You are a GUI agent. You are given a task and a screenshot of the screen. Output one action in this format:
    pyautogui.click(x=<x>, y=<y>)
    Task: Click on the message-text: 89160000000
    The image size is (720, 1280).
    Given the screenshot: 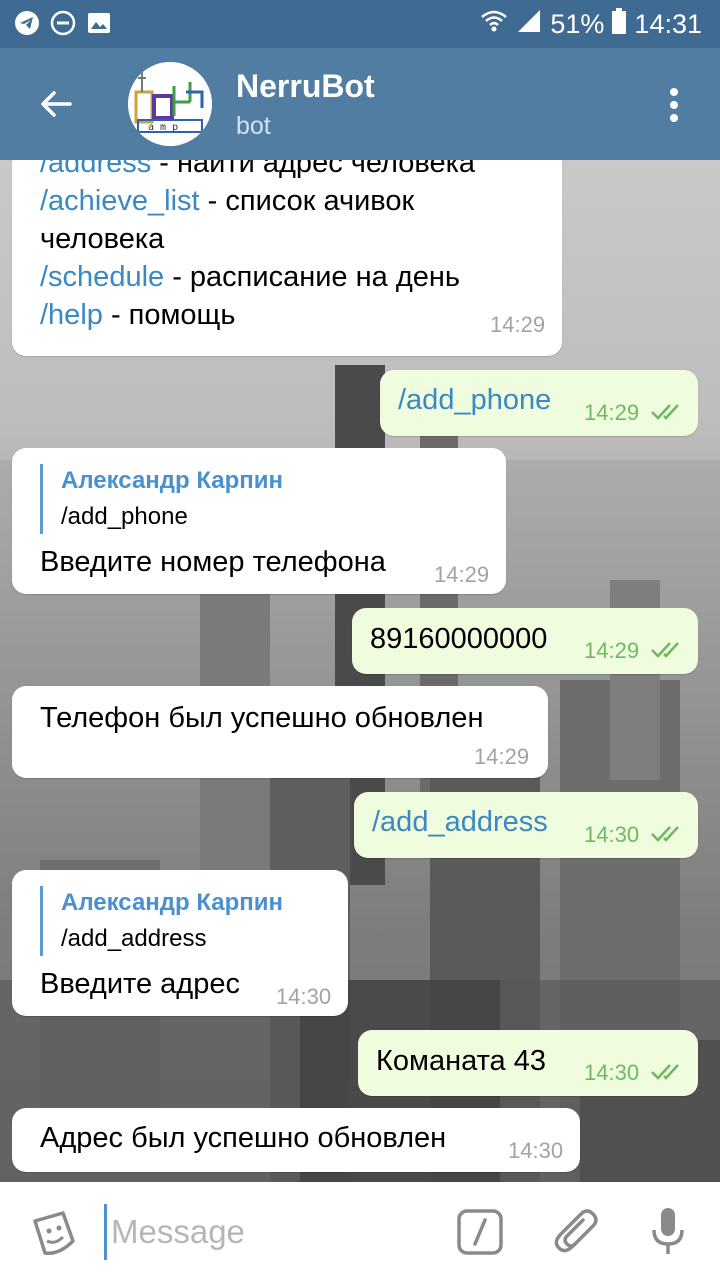 What is the action you would take?
    pyautogui.click(x=459, y=639)
    